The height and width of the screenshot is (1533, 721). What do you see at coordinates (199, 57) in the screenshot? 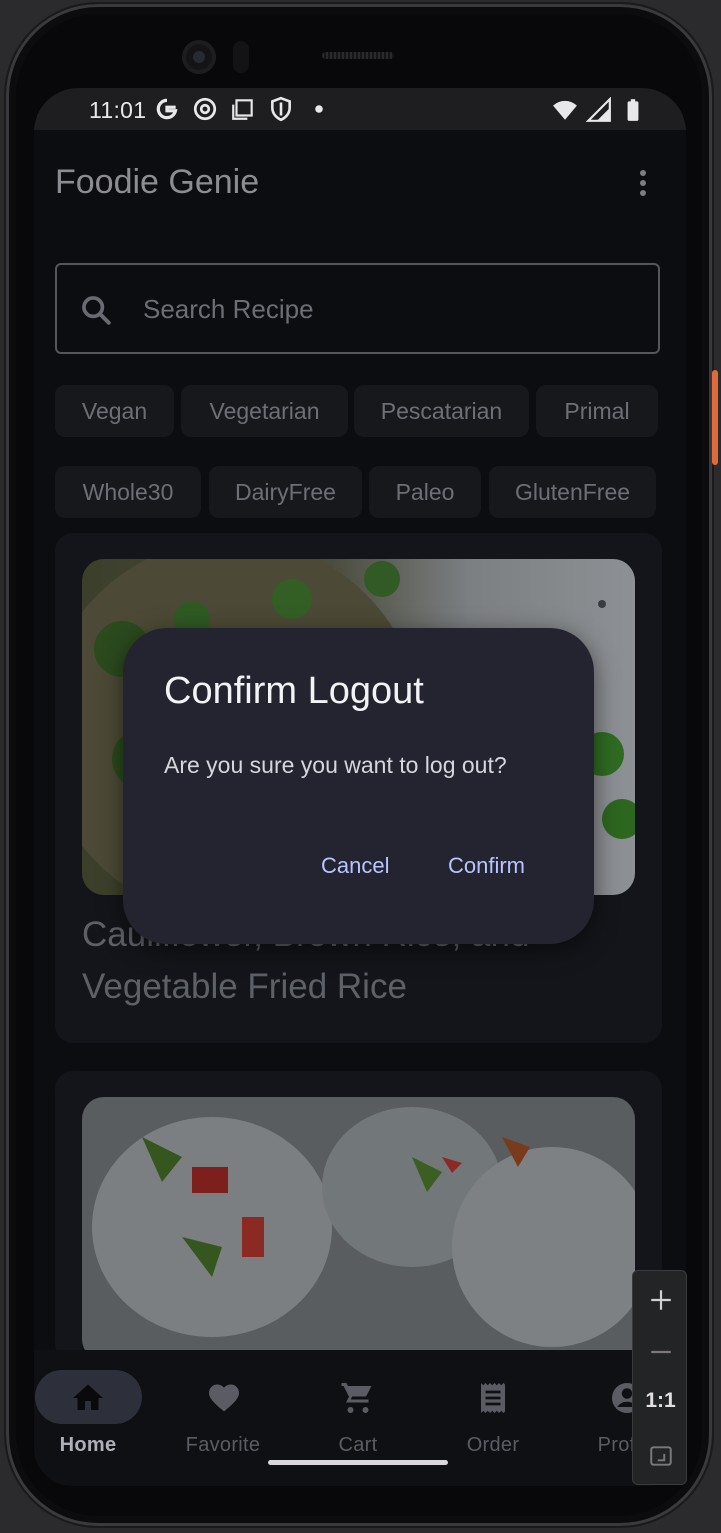
I see `front-camera` at bounding box center [199, 57].